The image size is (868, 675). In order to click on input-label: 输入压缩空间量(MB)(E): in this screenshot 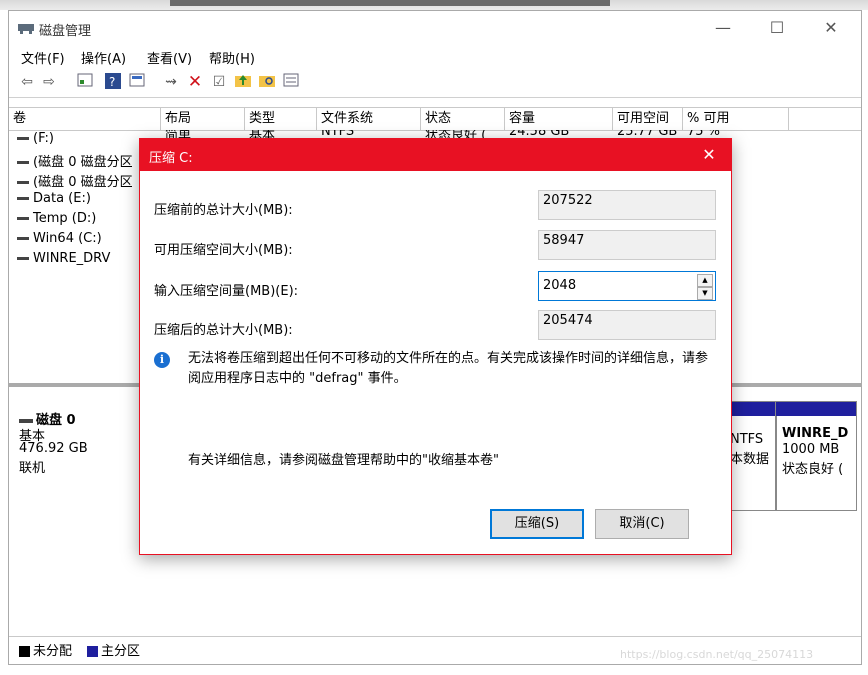, I will do `click(226, 291)`.